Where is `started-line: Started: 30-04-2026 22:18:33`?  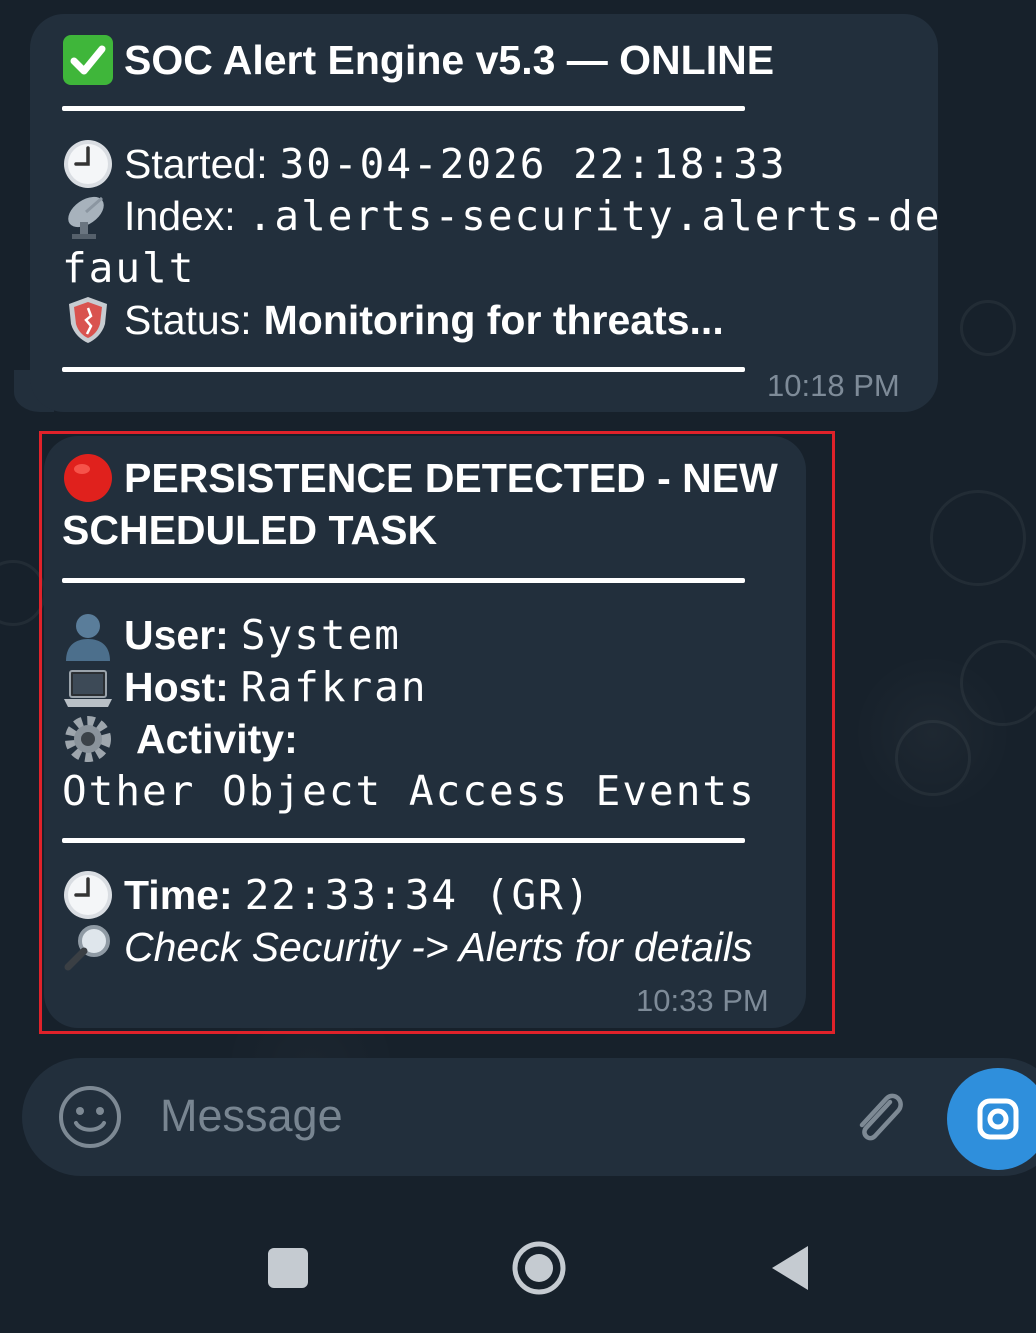
started-line: Started: 30-04-2026 22:18:33 is located at coordinates (424, 164).